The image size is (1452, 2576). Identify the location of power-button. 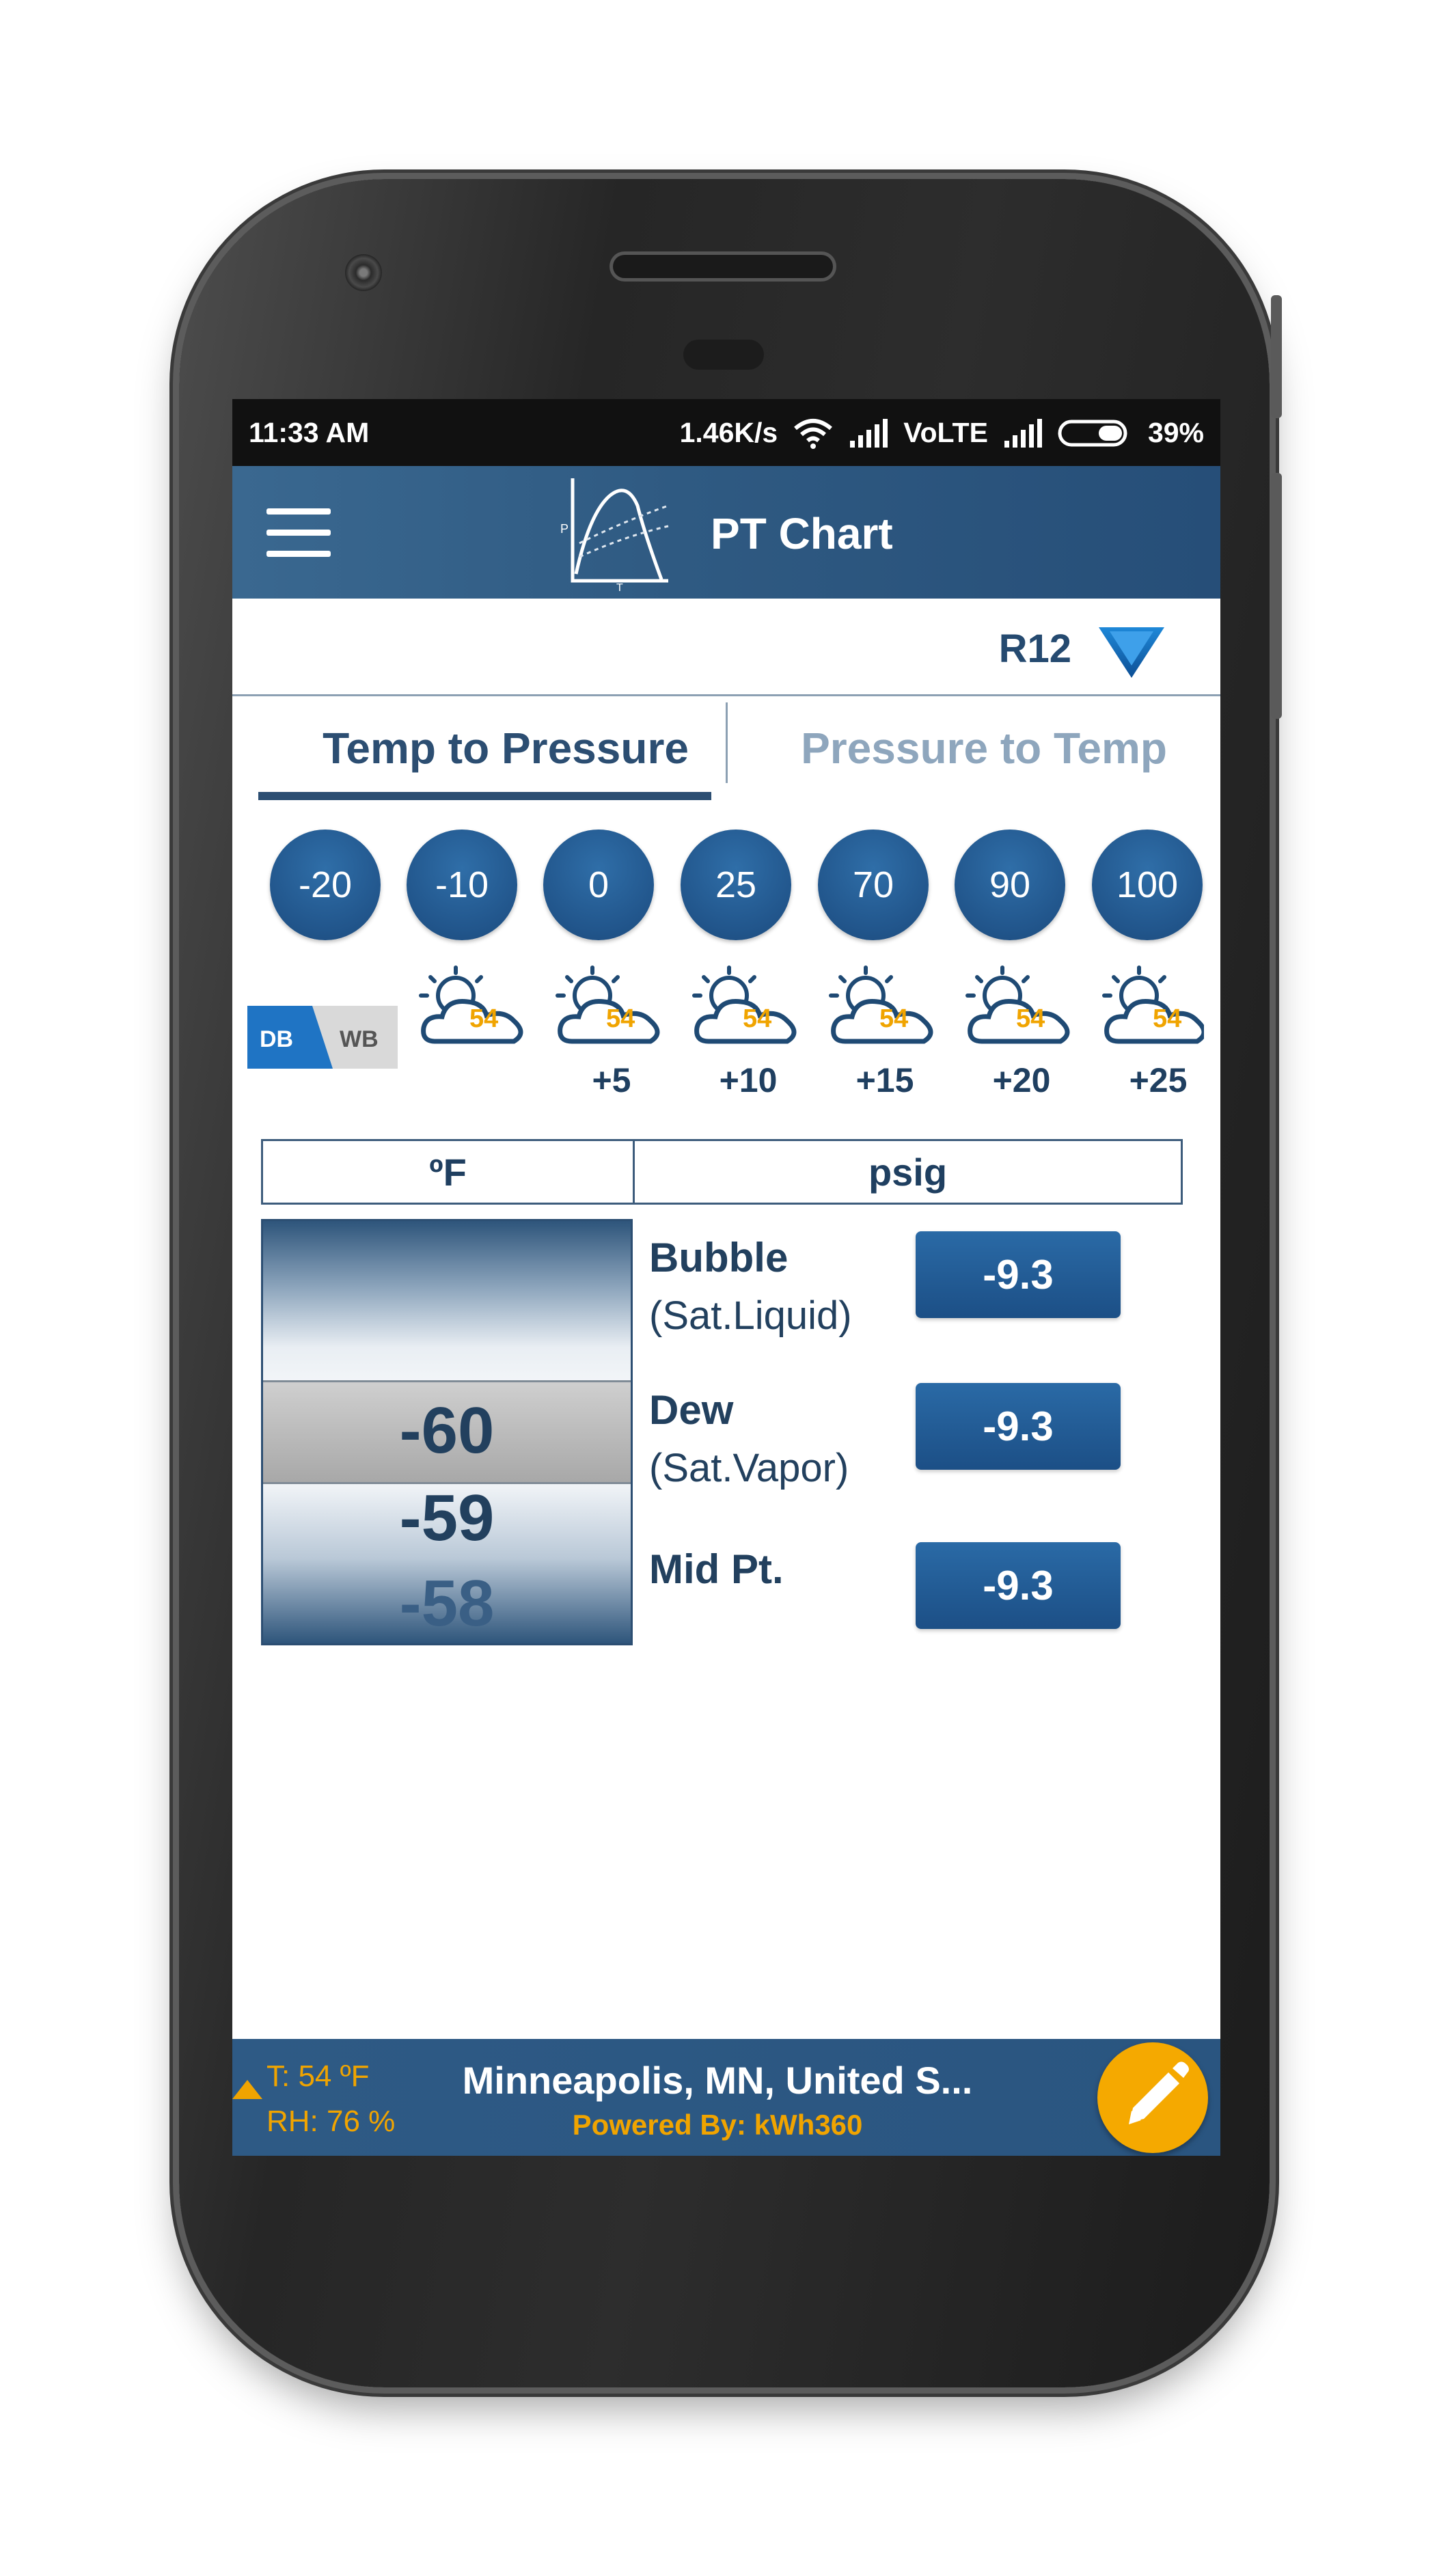
(1276, 357).